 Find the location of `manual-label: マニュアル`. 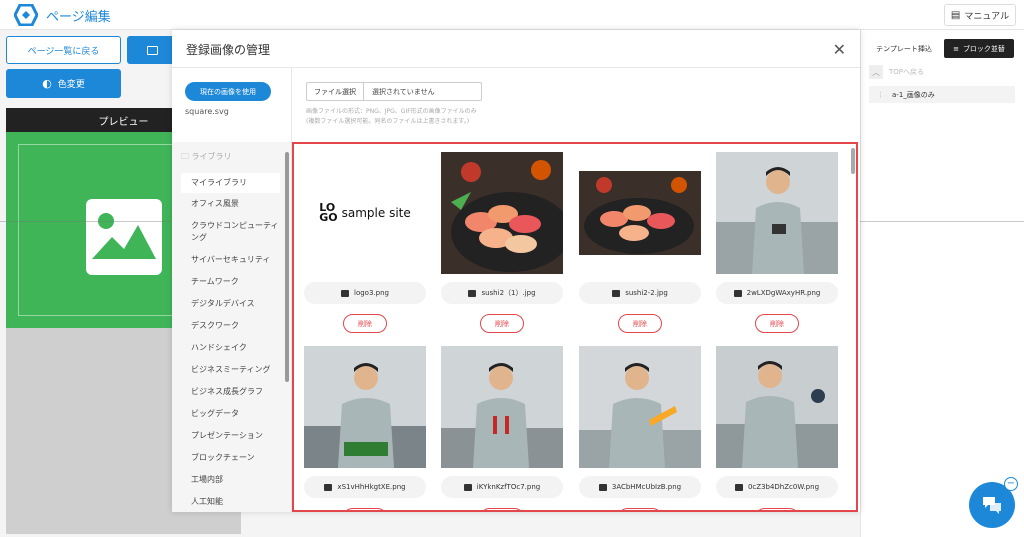

manual-label: マニュアル is located at coordinates (987, 16).